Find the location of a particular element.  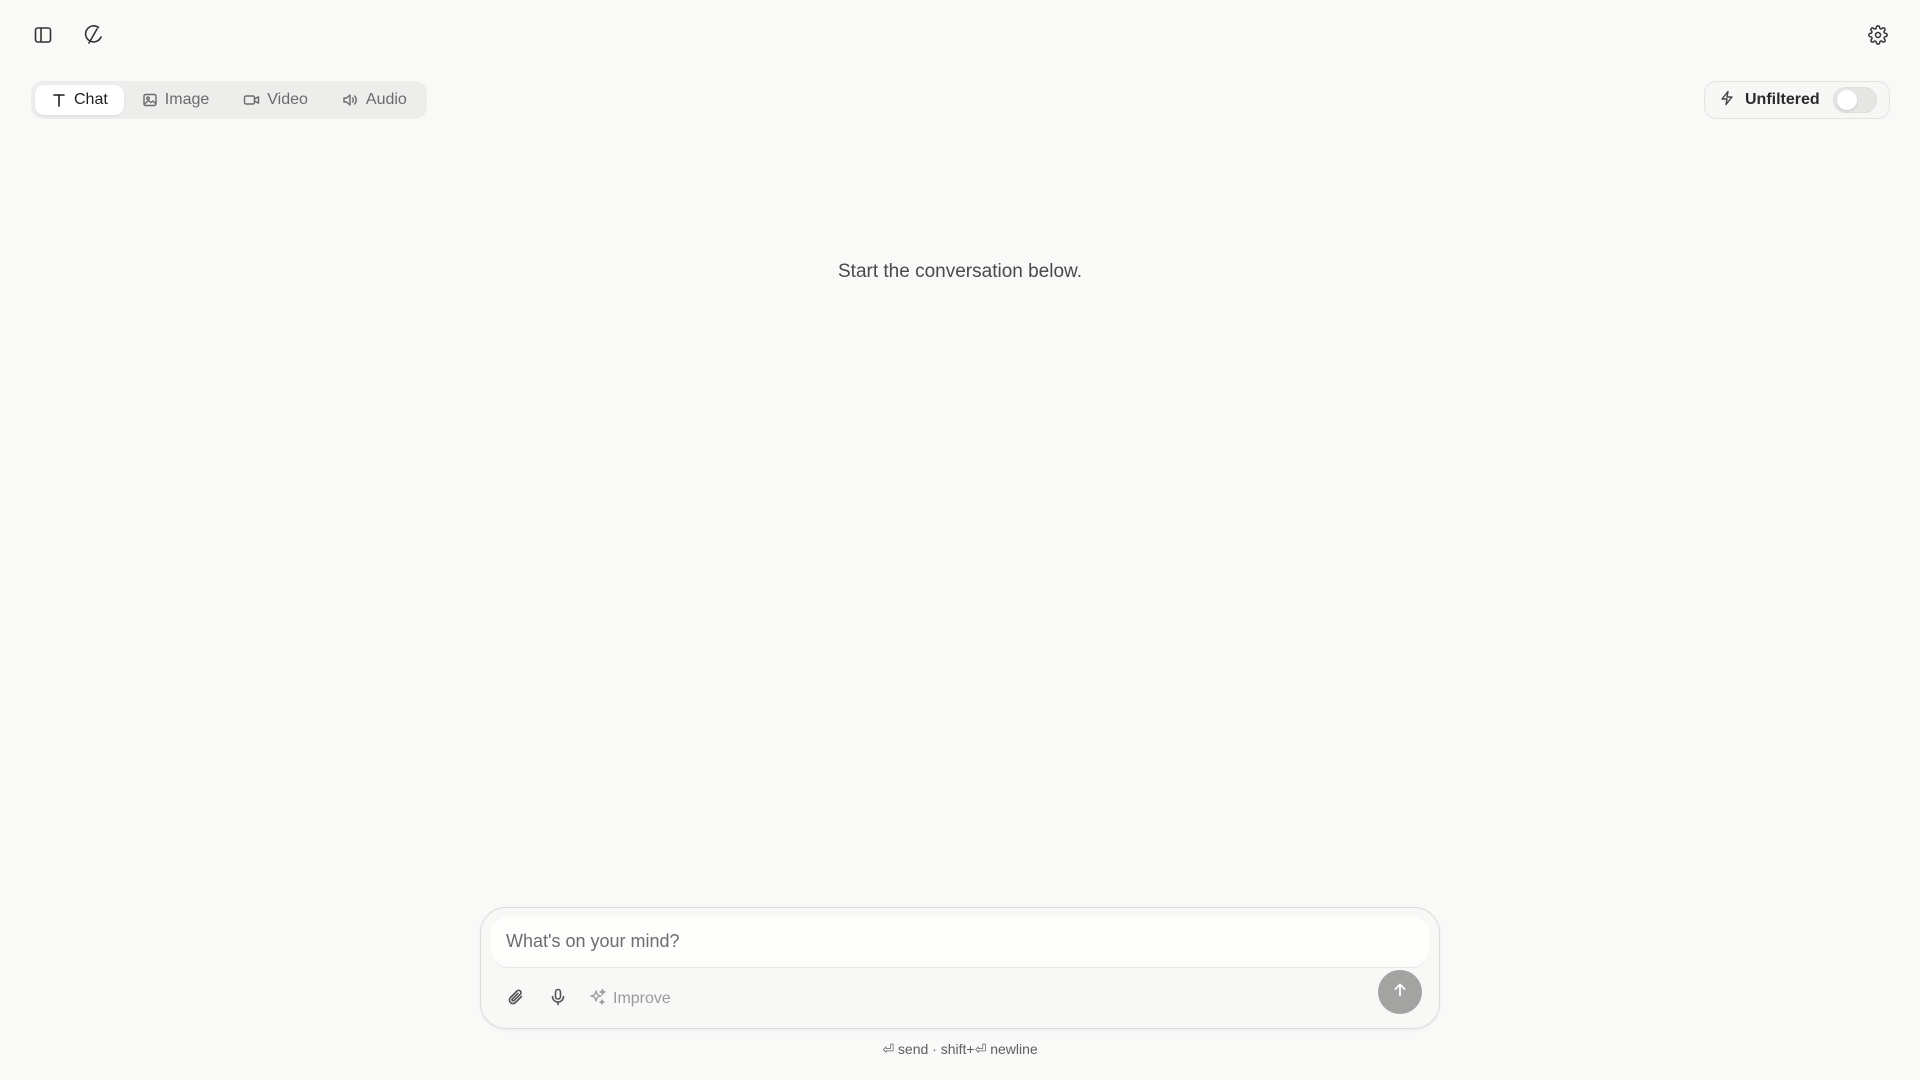

composer-actions: Improve is located at coordinates (588, 999).